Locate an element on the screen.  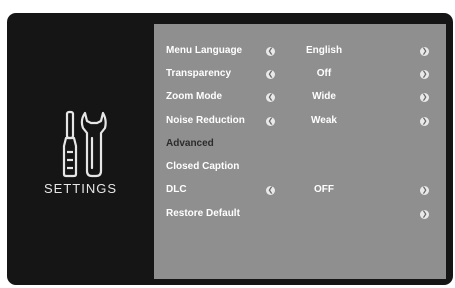
menu-item-label: Noise Reduction is located at coordinates (205, 120).